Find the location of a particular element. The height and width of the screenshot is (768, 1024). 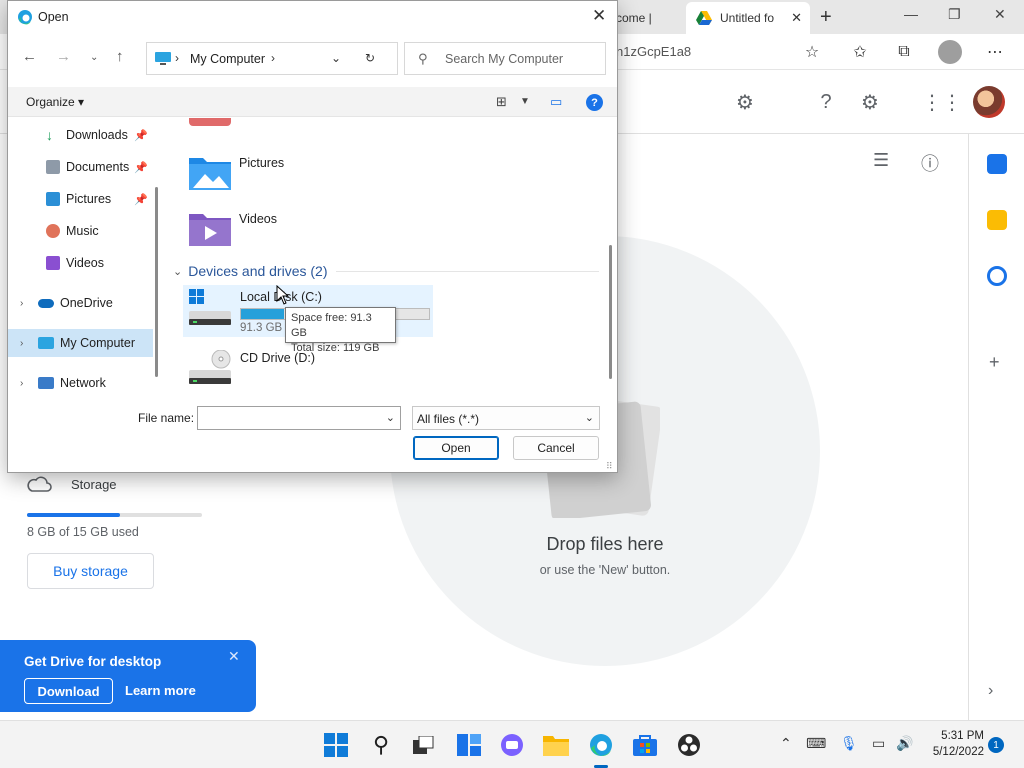

add-favorite-icon: ☆ is located at coordinates (812, 52).